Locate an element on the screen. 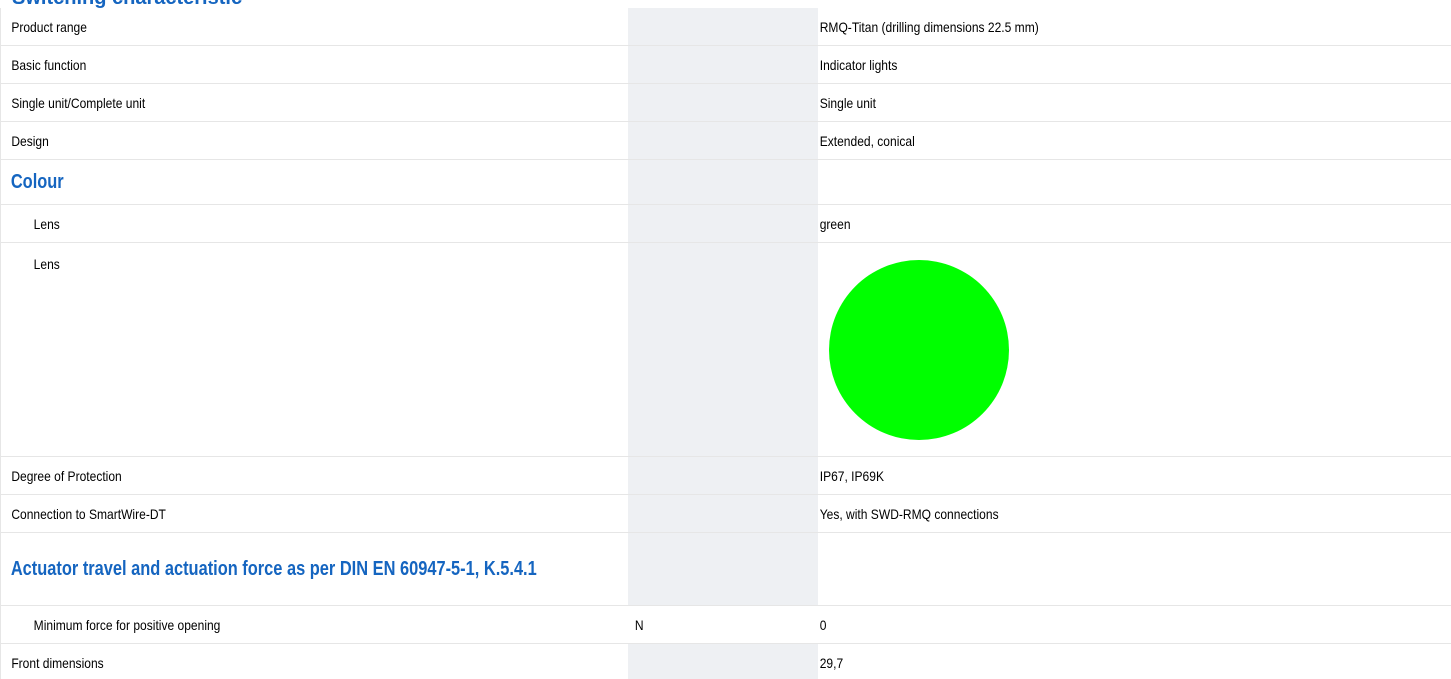 The image size is (1451, 679). spec-unit: N is located at coordinates (639, 624).